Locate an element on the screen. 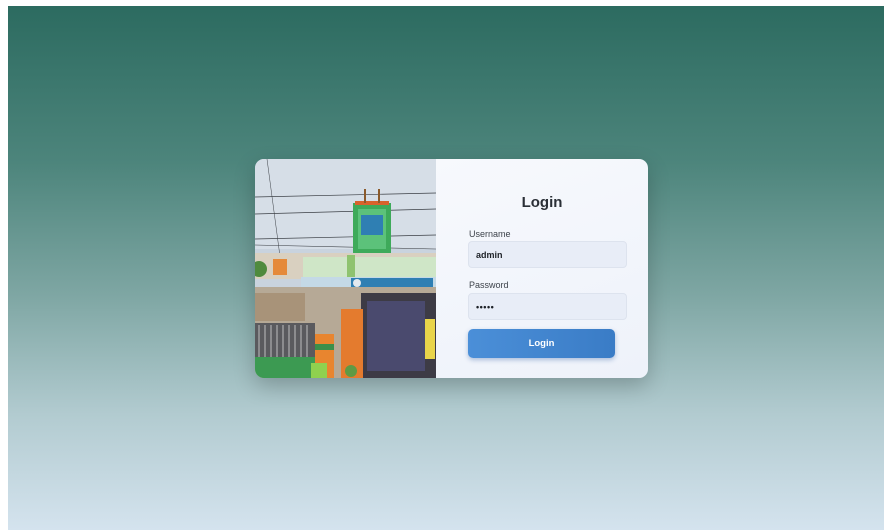 This screenshot has width=884, height=530. login-form: Login Username Password Login is located at coordinates (542, 268).